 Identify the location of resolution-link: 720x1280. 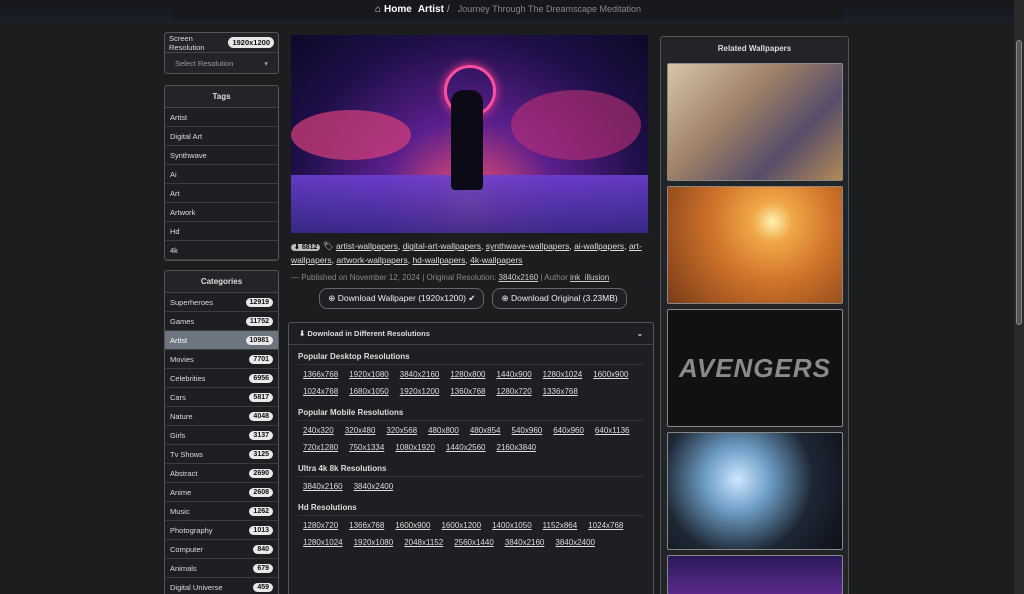
(320, 447).